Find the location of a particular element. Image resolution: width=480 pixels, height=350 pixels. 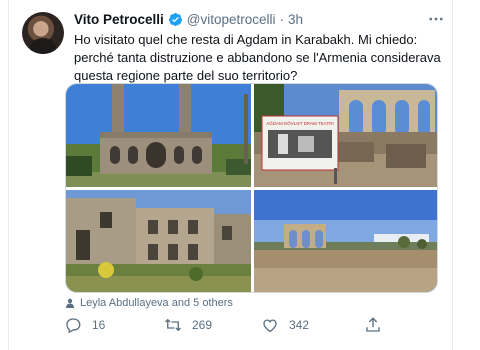

timeline-border-right is located at coordinates (452, 175).